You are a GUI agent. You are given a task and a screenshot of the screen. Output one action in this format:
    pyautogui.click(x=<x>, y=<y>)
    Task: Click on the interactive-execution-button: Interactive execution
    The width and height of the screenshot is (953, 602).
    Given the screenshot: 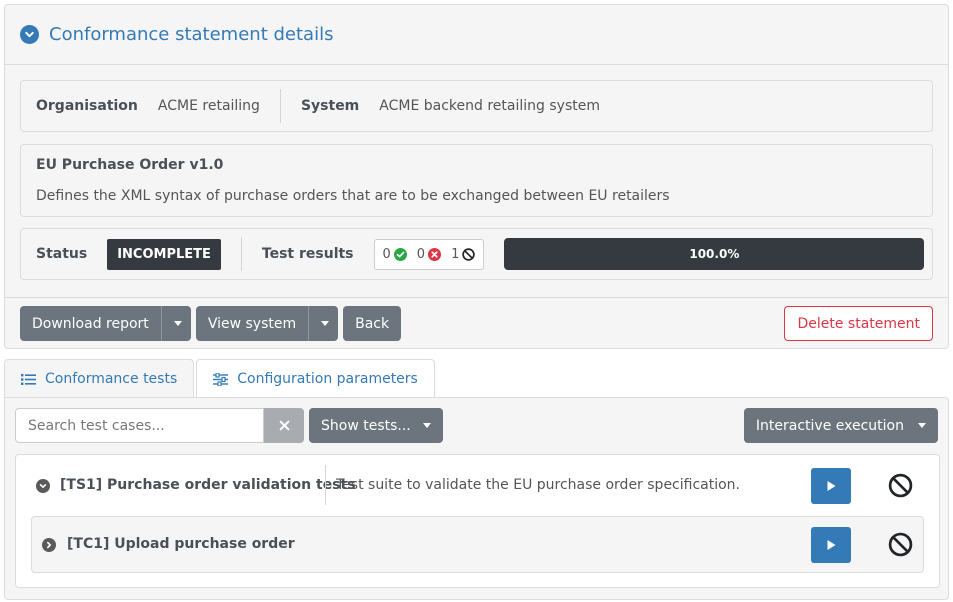 What is the action you would take?
    pyautogui.click(x=840, y=425)
    